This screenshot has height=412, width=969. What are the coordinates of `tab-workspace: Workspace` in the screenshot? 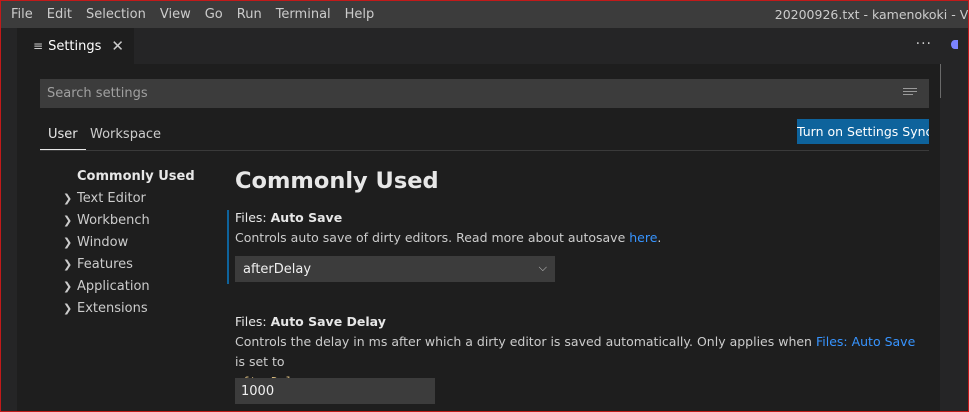 It's located at (125, 134).